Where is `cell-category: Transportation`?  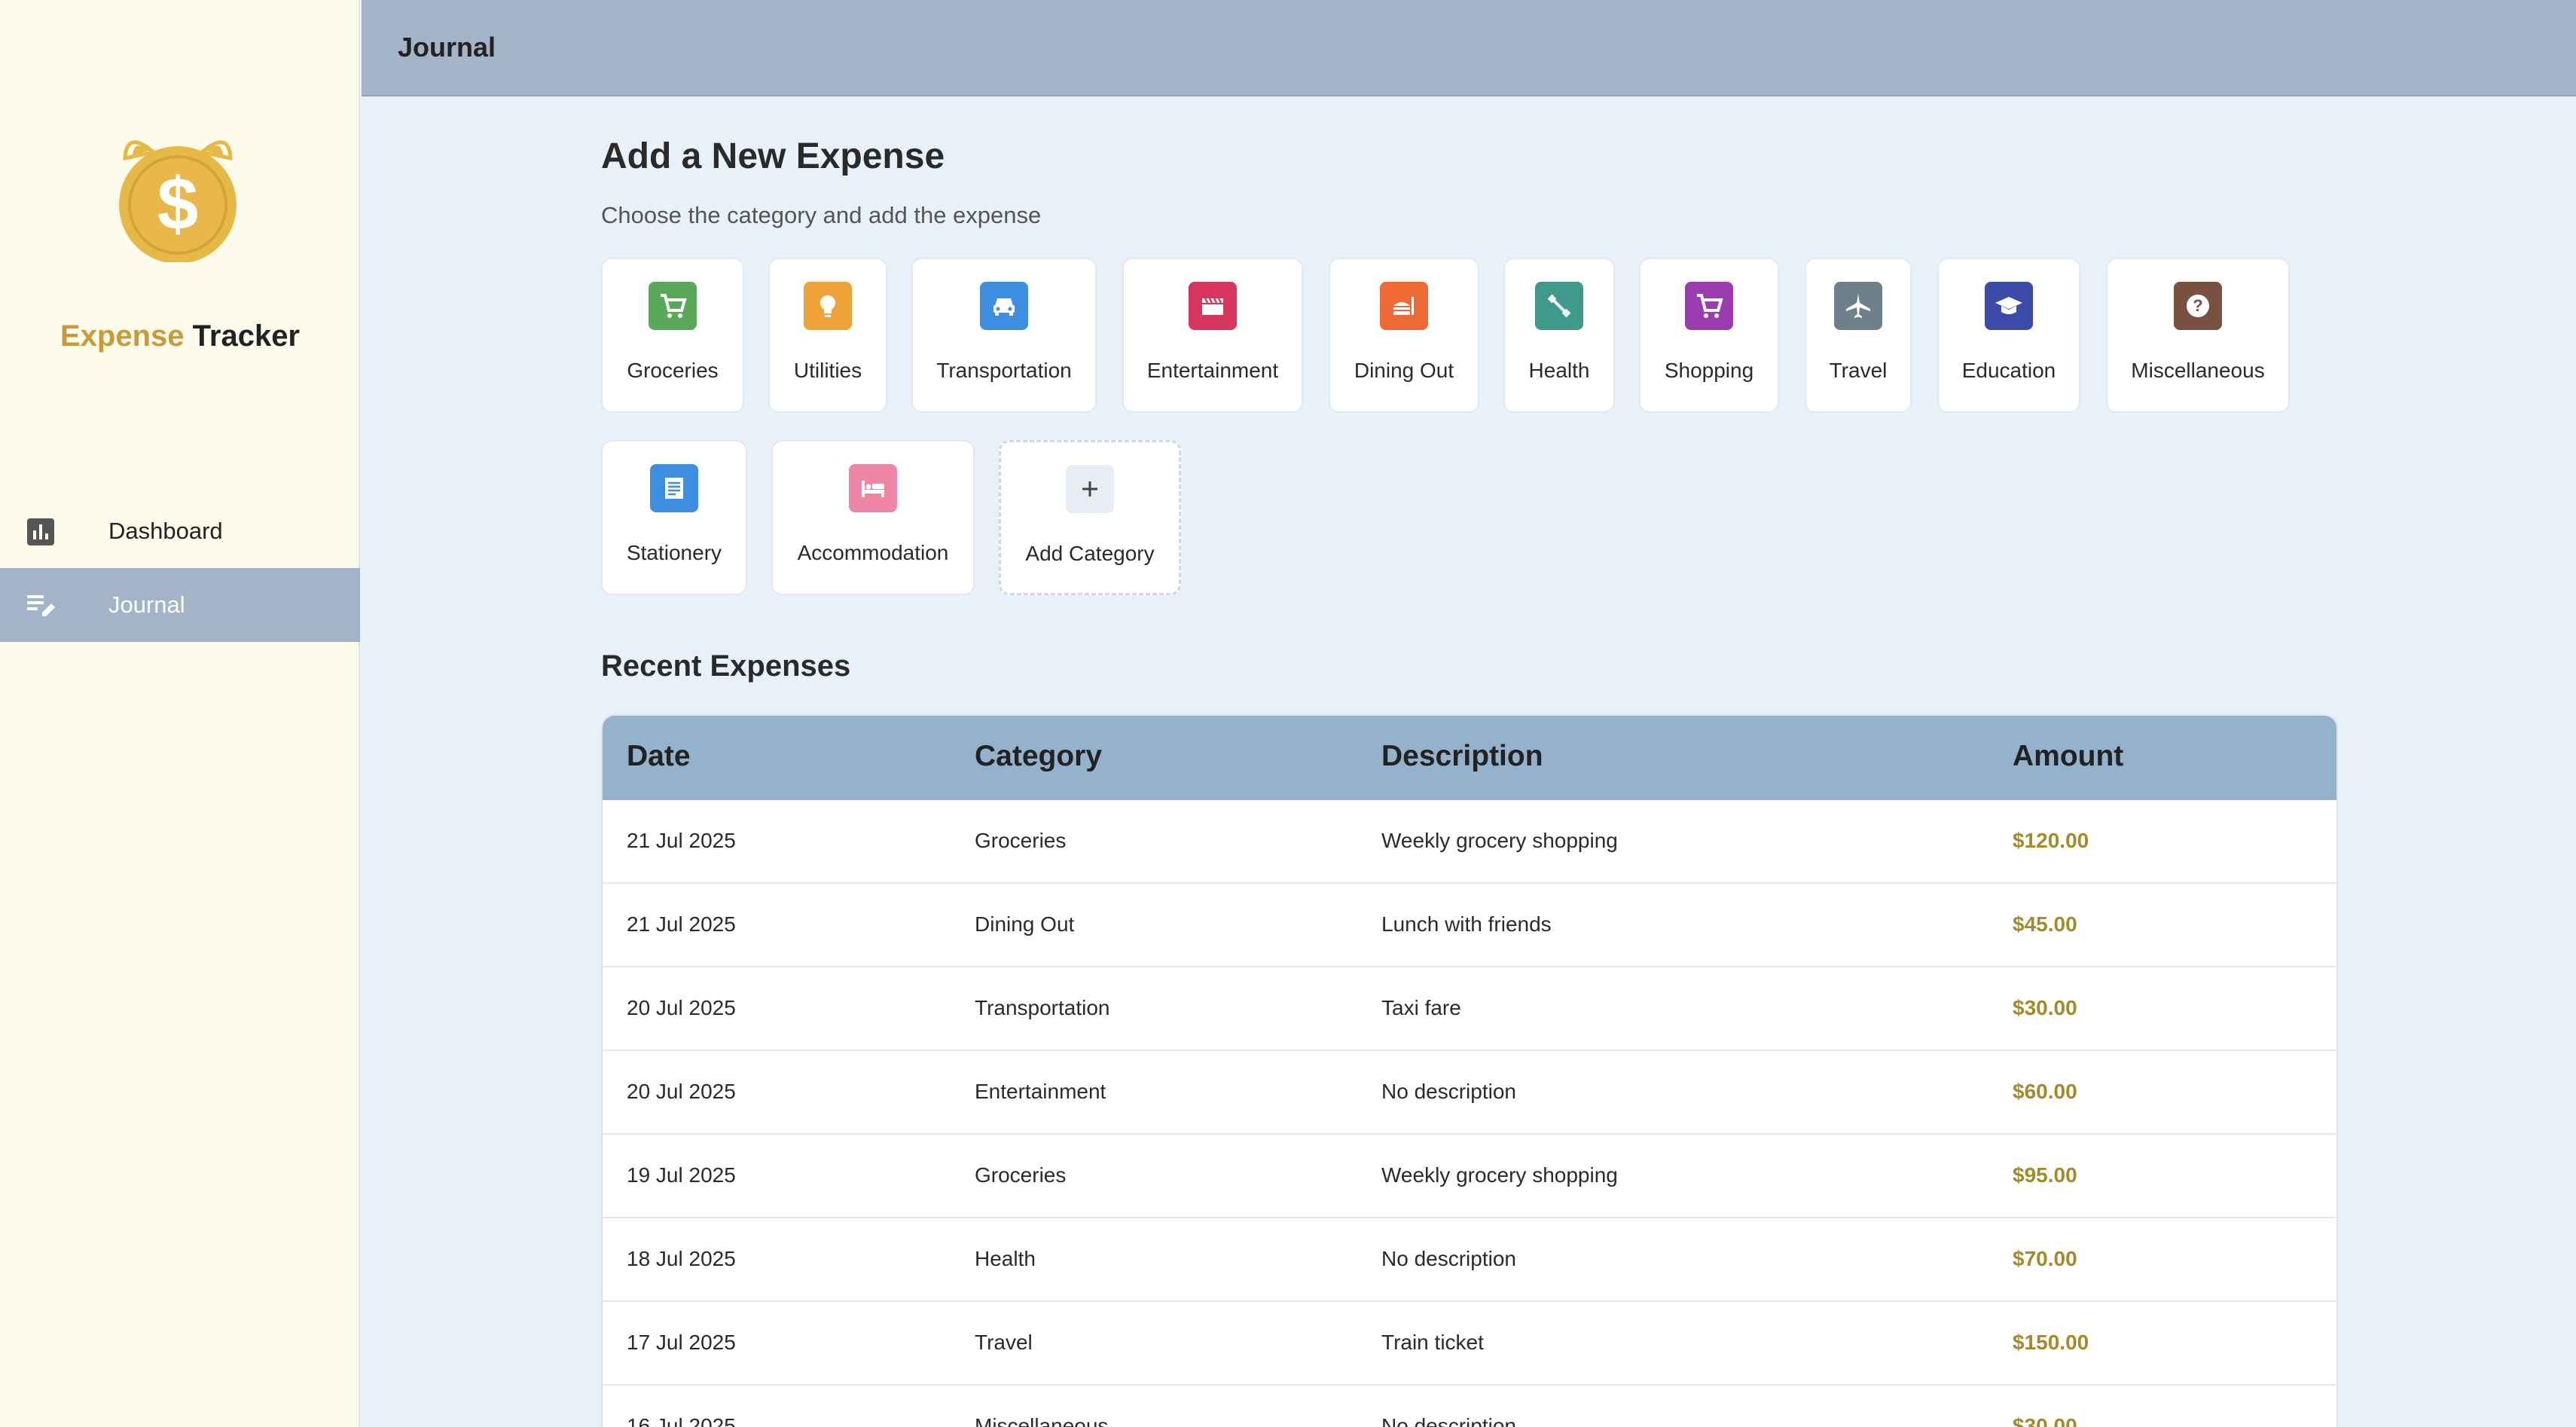
cell-category: Transportation is located at coordinates (1042, 1007).